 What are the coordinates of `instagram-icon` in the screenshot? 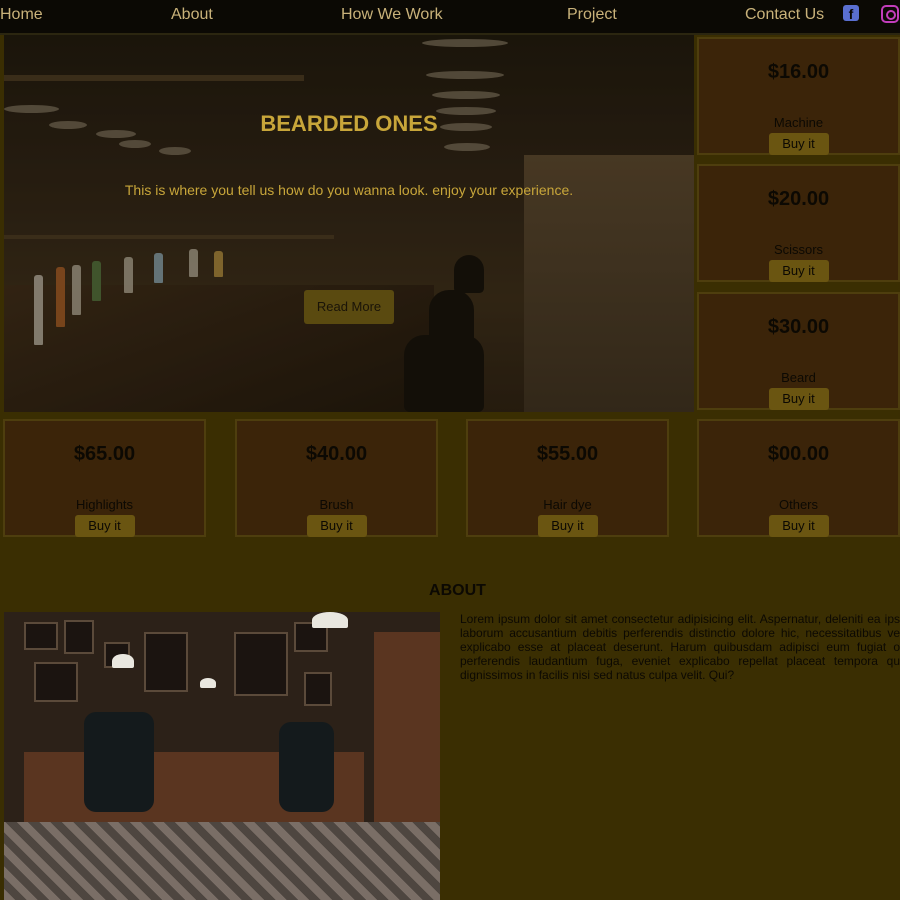 It's located at (890, 14).